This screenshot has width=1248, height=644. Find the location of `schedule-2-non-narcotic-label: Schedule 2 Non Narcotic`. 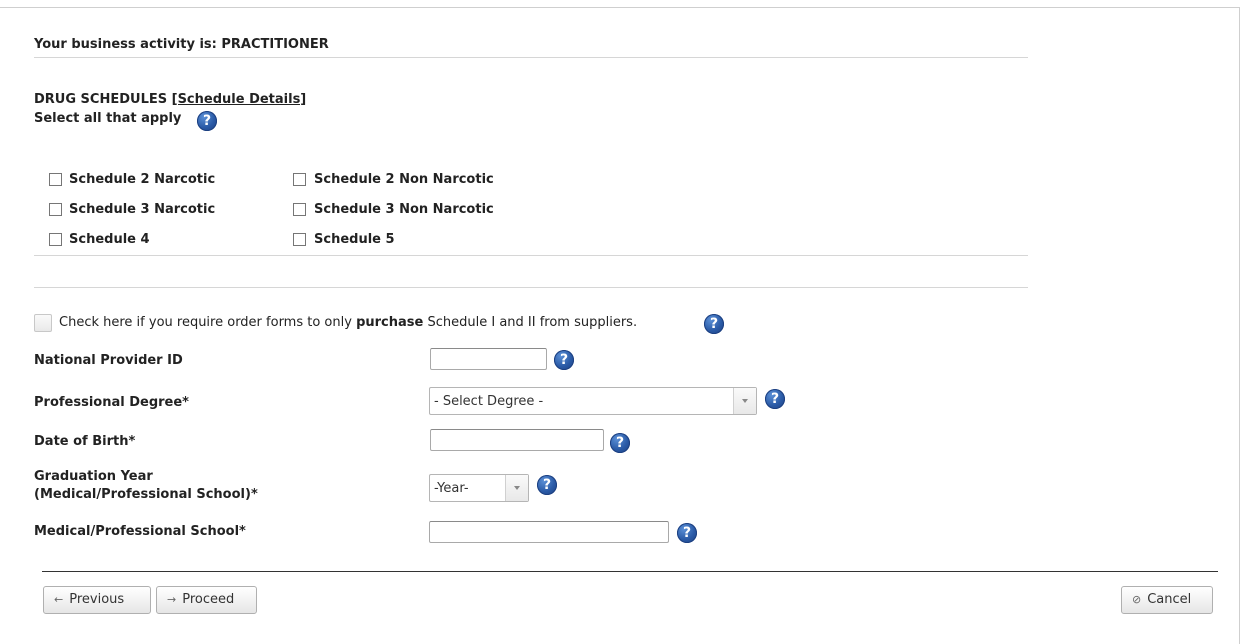

schedule-2-non-narcotic-label: Schedule 2 Non Narcotic is located at coordinates (404, 179).